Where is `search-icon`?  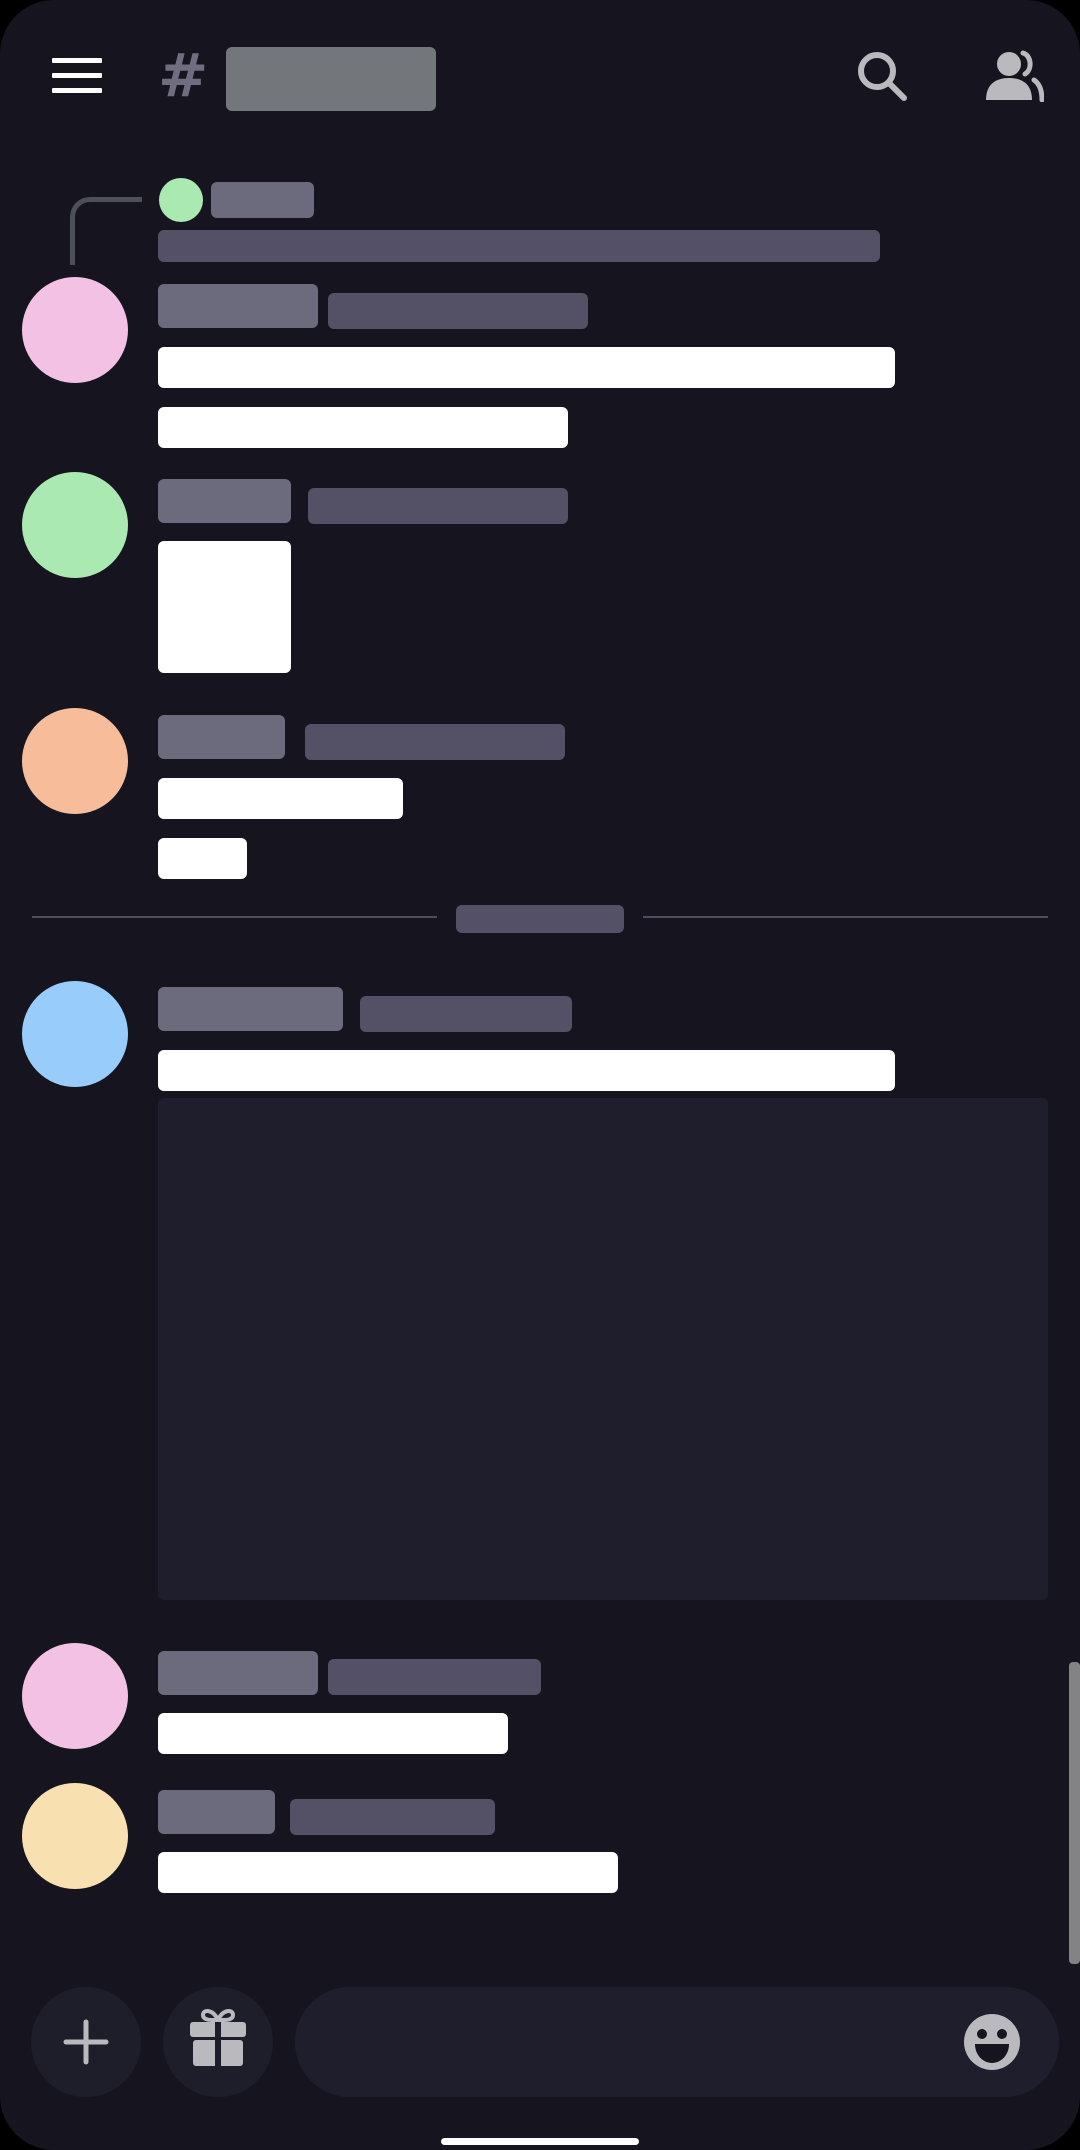
search-icon is located at coordinates (882, 76).